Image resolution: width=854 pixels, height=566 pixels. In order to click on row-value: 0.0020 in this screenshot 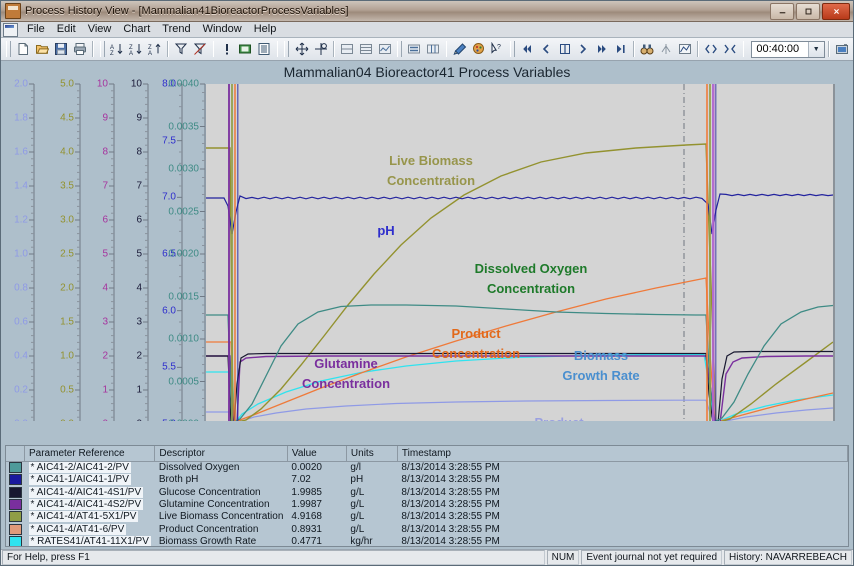, I will do `click(306, 468)`.